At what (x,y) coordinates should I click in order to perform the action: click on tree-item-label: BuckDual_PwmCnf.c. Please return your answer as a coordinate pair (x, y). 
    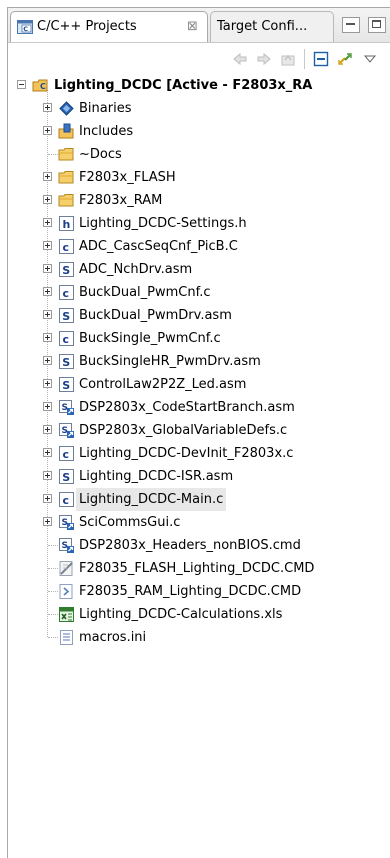
    Looking at the image, I should click on (145, 292).